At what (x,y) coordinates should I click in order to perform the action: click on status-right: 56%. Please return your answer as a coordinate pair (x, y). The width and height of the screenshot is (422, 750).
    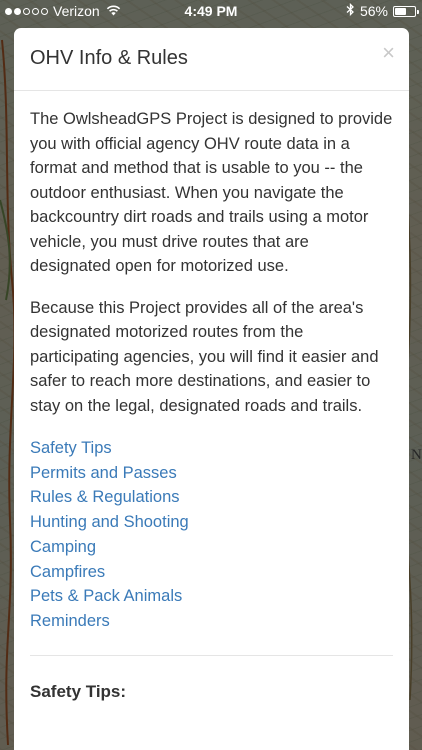
    Looking at the image, I should click on (382, 10).